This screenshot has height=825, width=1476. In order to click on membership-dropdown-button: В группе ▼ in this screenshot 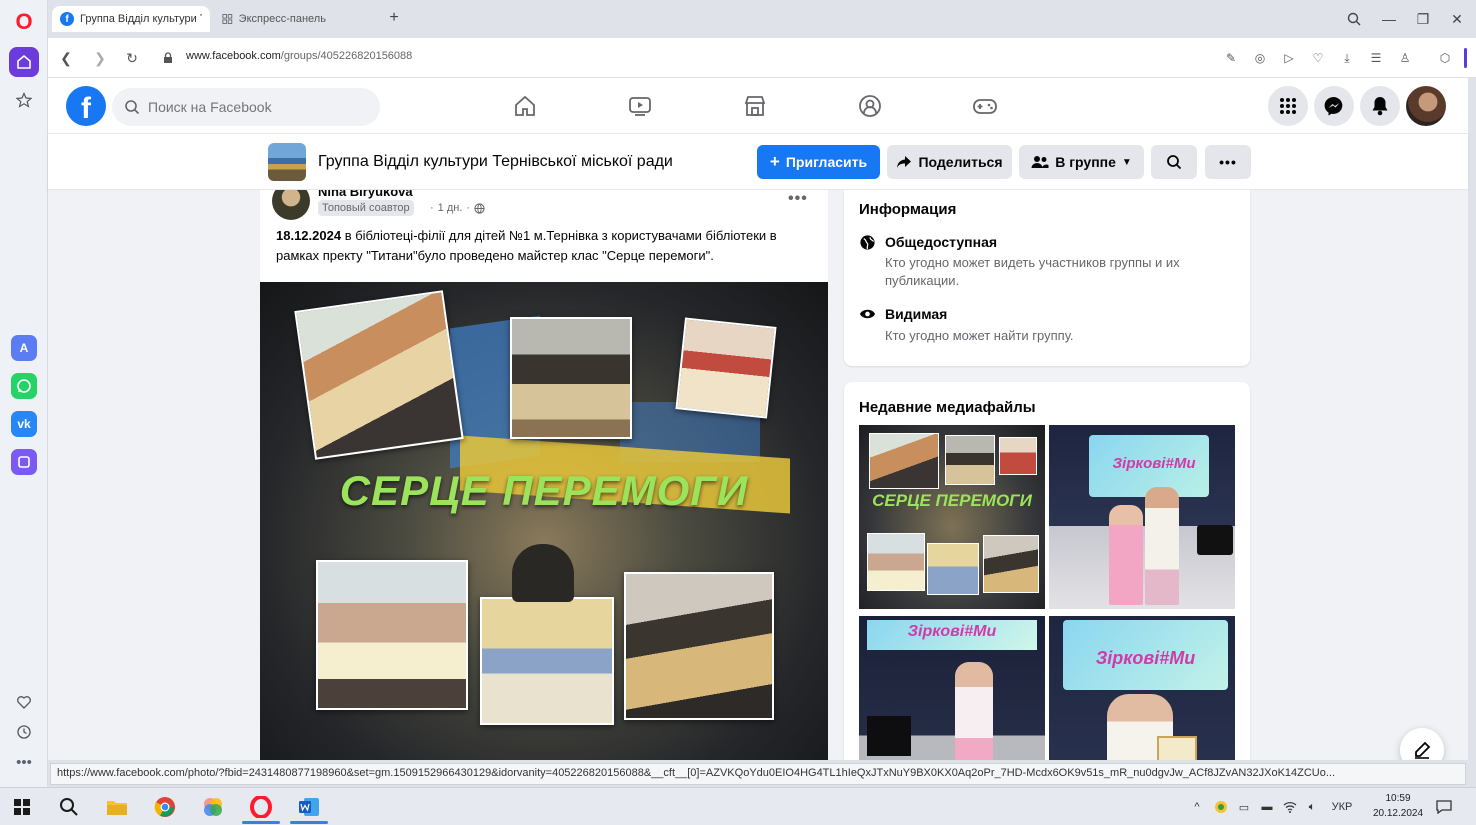, I will do `click(1081, 162)`.